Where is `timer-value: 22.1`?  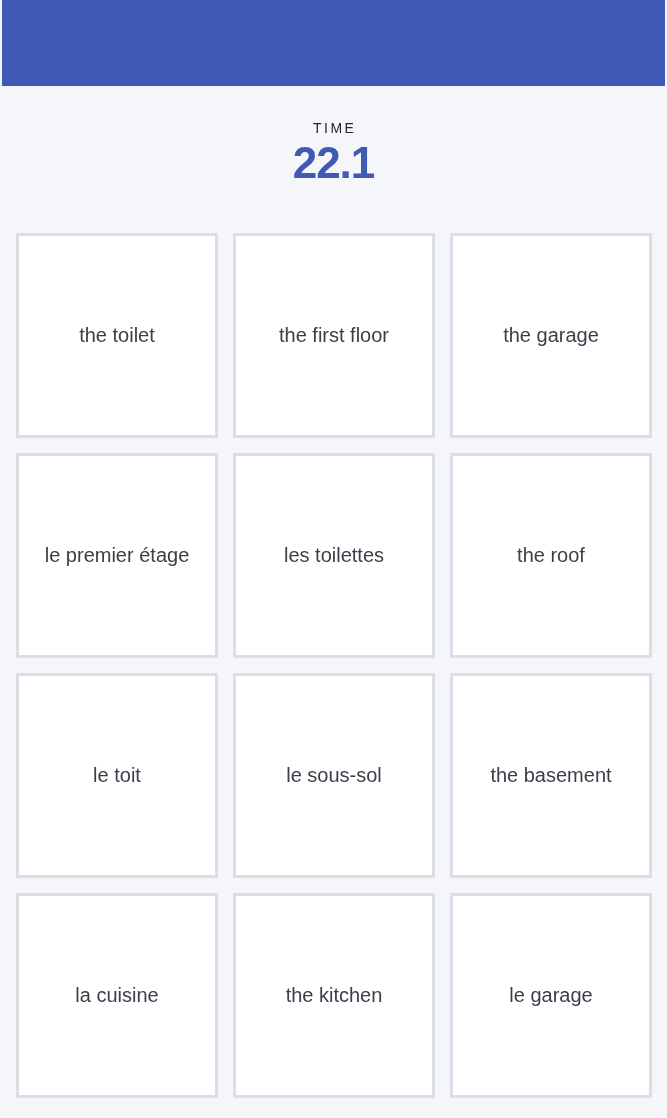
timer-value: 22.1 is located at coordinates (333, 163).